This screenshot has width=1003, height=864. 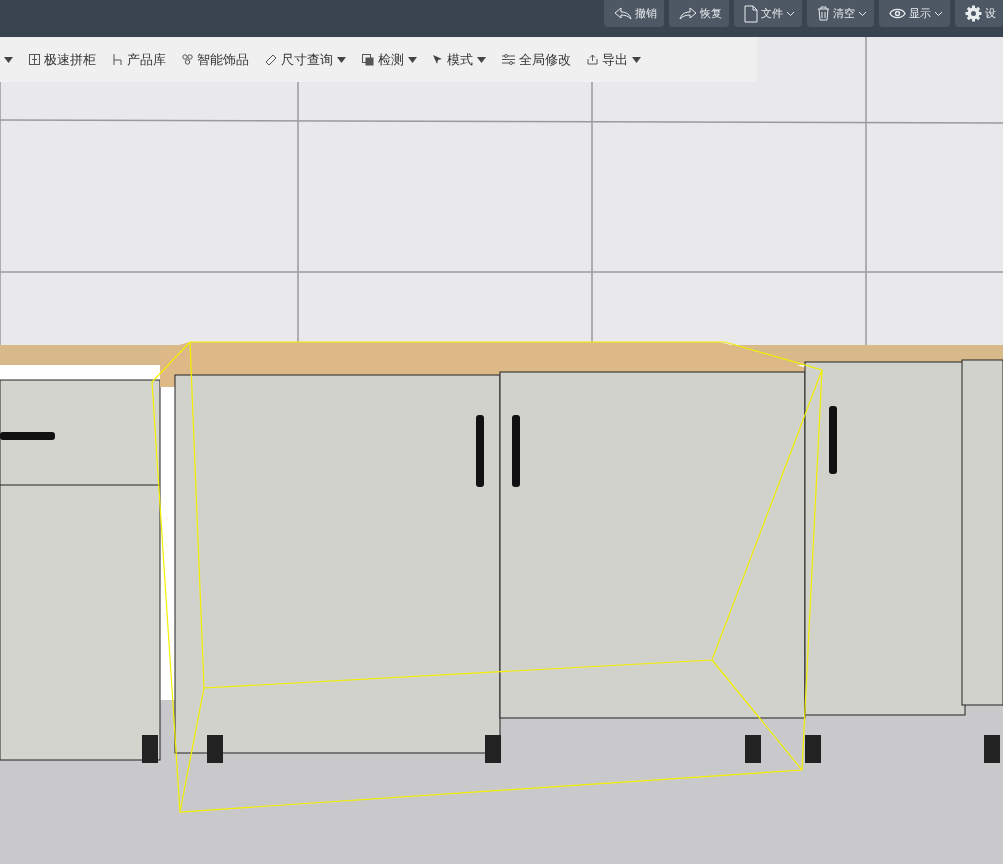 I want to click on cursor-icon, so click(x=438, y=59).